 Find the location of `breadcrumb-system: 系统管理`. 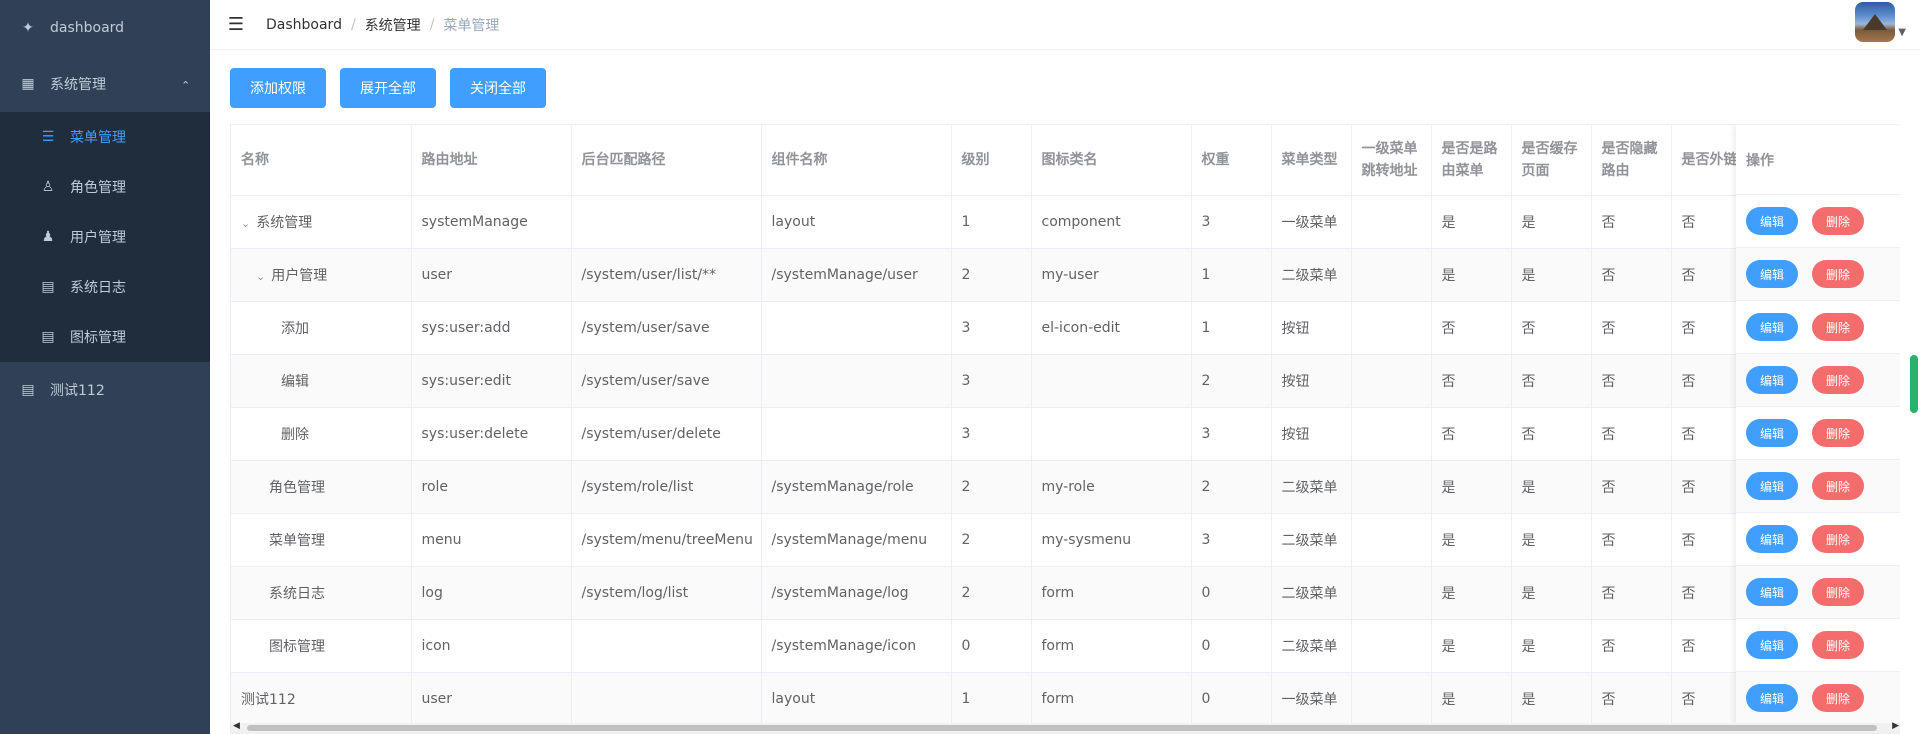

breadcrumb-system: 系统管理 is located at coordinates (393, 25).